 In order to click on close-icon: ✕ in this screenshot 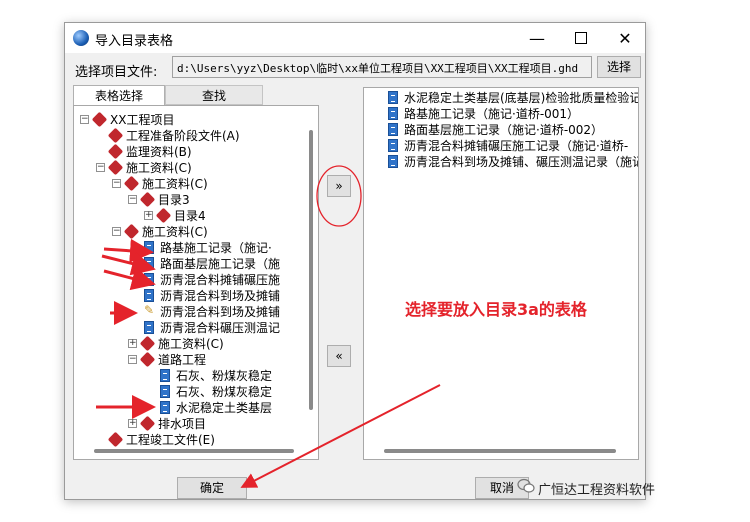, I will do `click(625, 38)`.